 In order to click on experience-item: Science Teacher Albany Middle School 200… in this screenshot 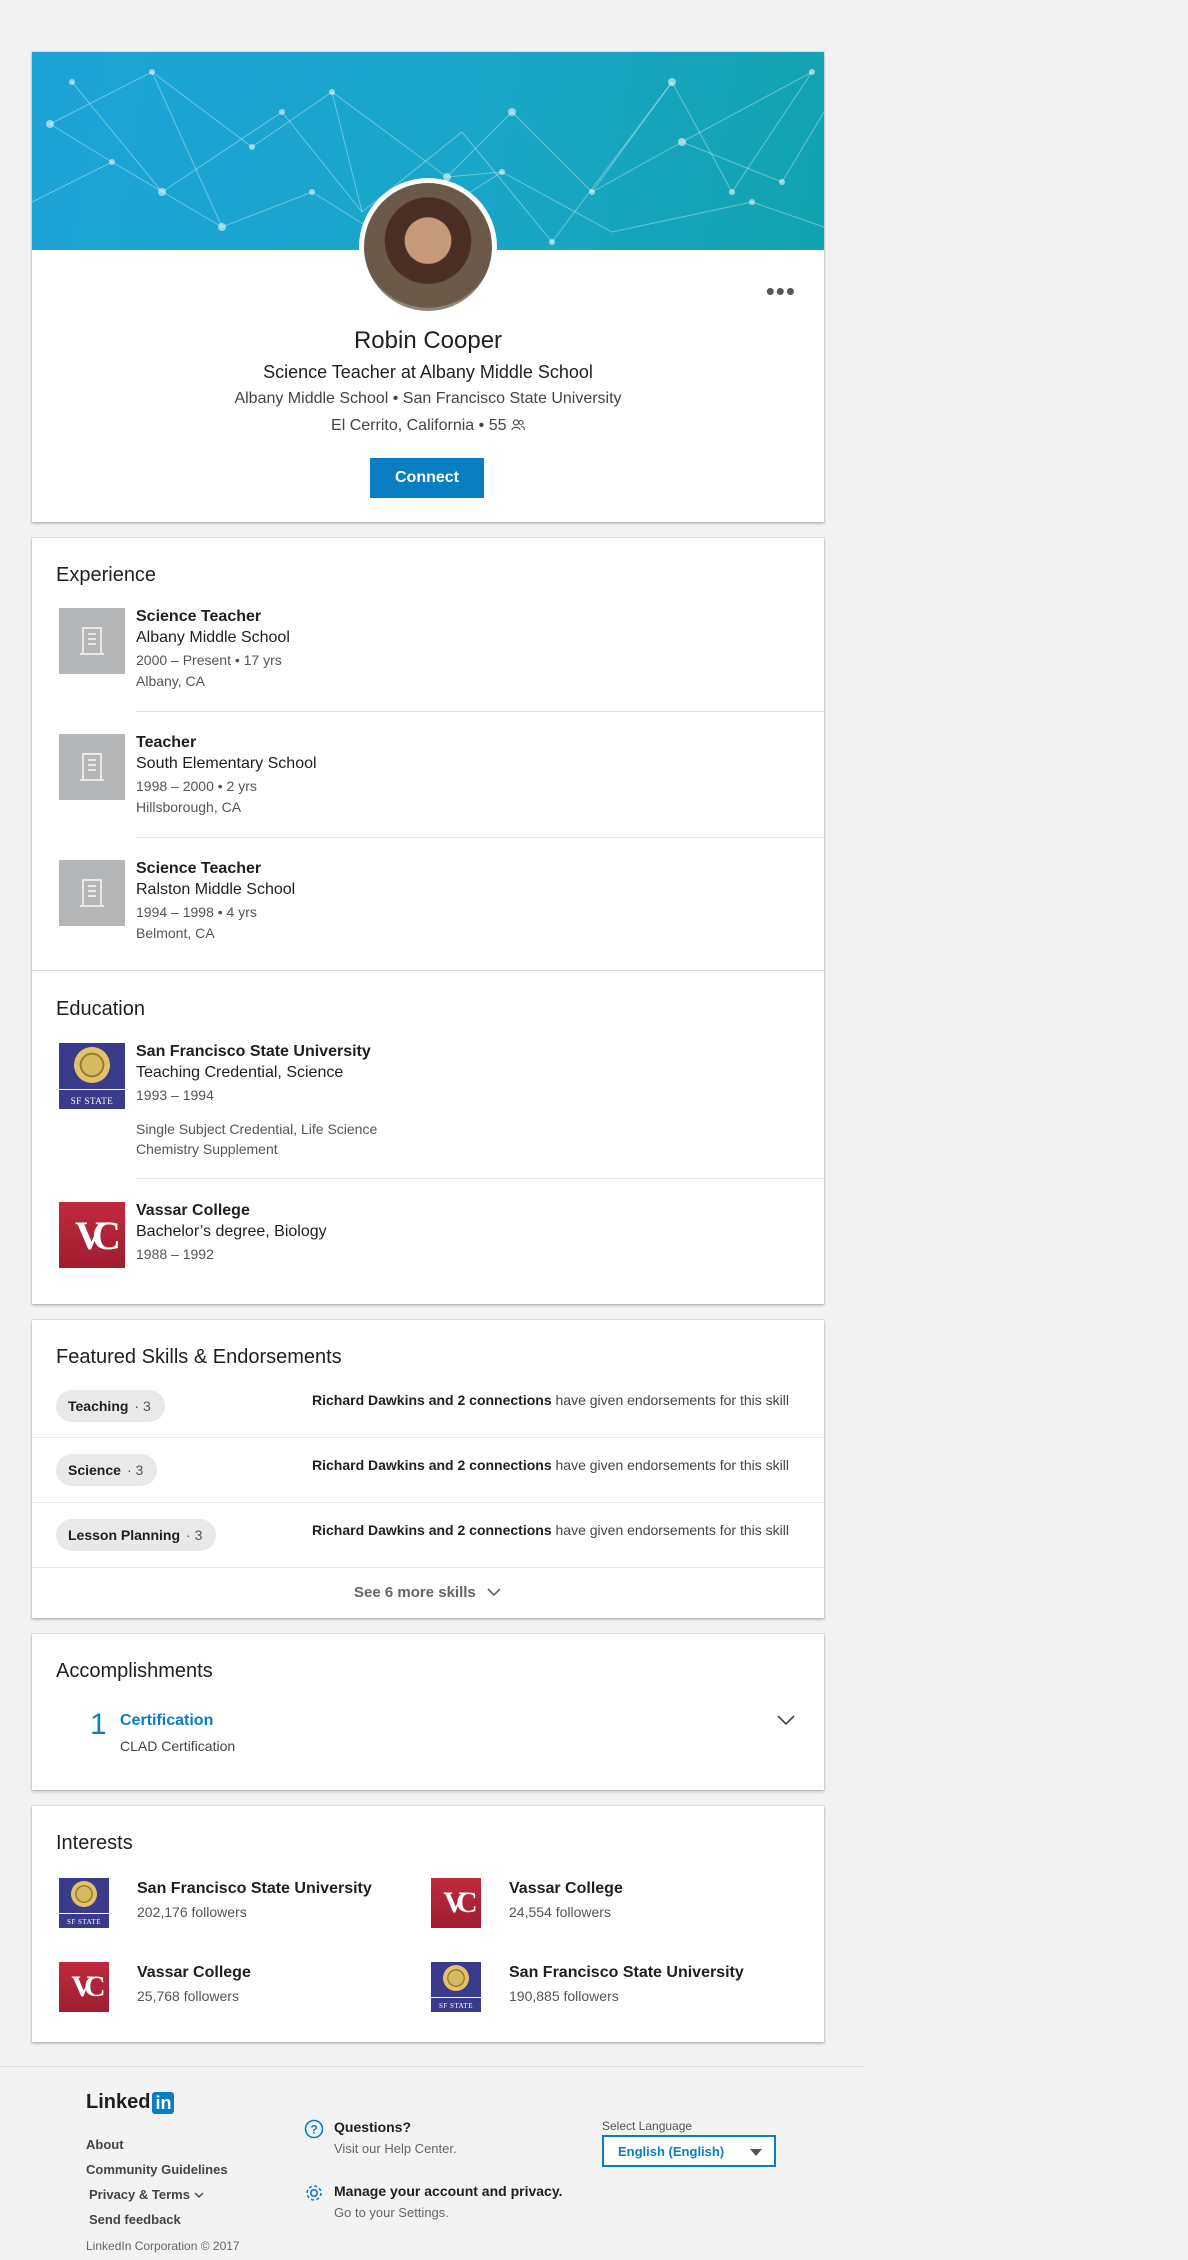, I will do `click(428, 663)`.